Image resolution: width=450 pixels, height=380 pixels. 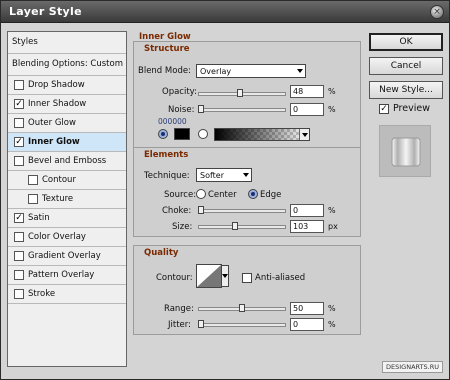 I want to click on style-item-stroke: Stroke, so click(x=67, y=294).